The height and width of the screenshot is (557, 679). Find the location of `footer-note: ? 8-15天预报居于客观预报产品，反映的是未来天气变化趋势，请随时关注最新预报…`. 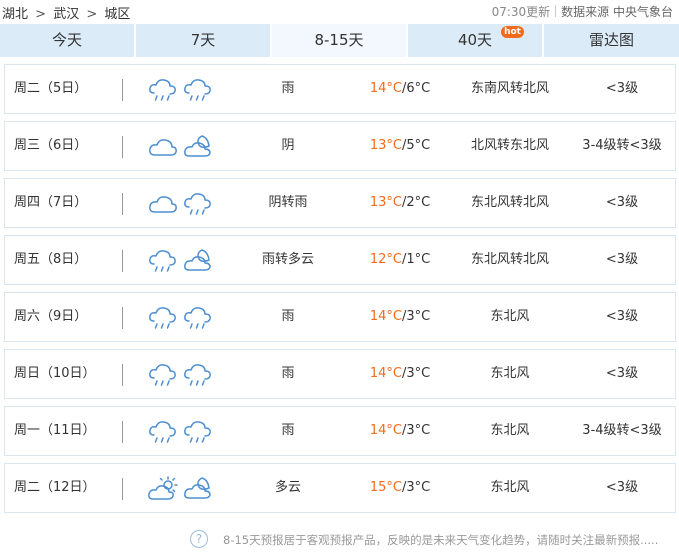

footer-note: ? 8-15天预报居于客观预报产品，反映的是未来天气变化趋势，请随时关注最新预报… is located at coordinates (433, 540).